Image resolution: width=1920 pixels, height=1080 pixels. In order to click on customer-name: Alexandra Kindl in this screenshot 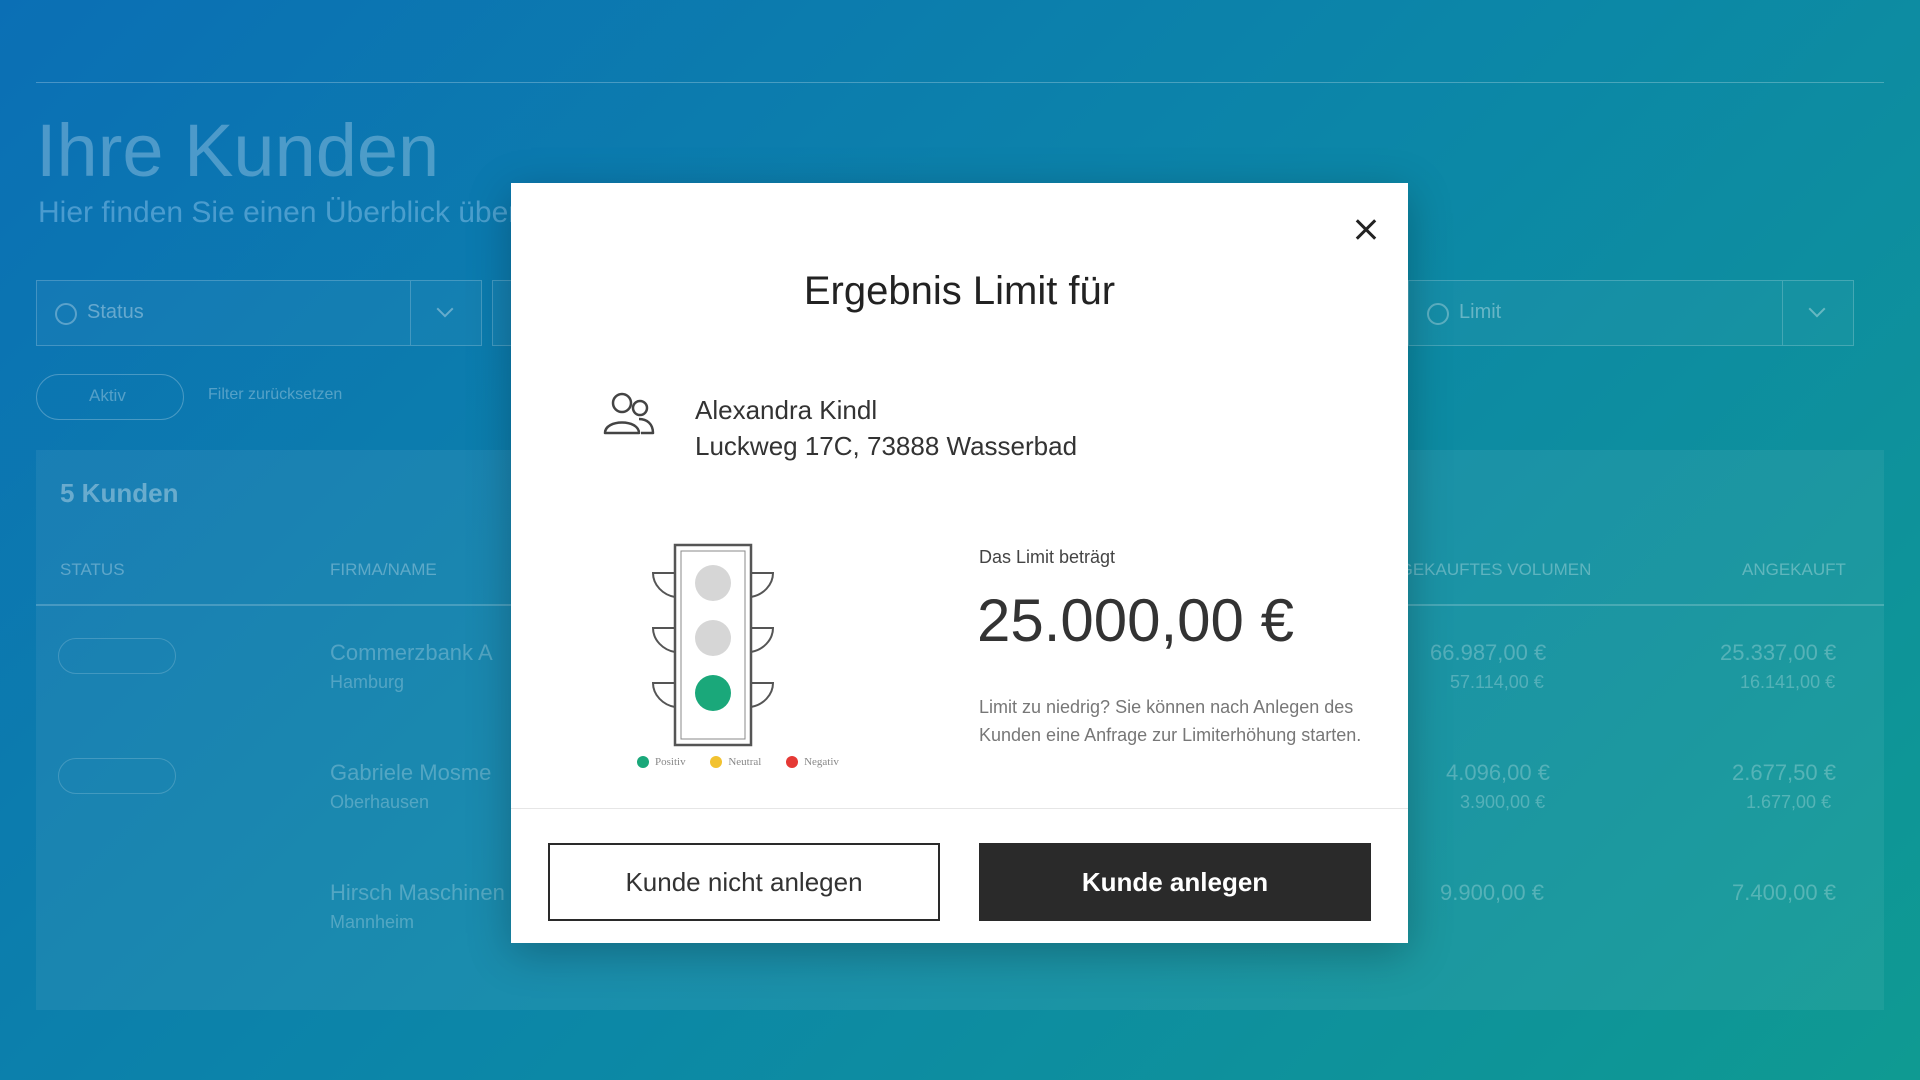, I will do `click(786, 410)`.